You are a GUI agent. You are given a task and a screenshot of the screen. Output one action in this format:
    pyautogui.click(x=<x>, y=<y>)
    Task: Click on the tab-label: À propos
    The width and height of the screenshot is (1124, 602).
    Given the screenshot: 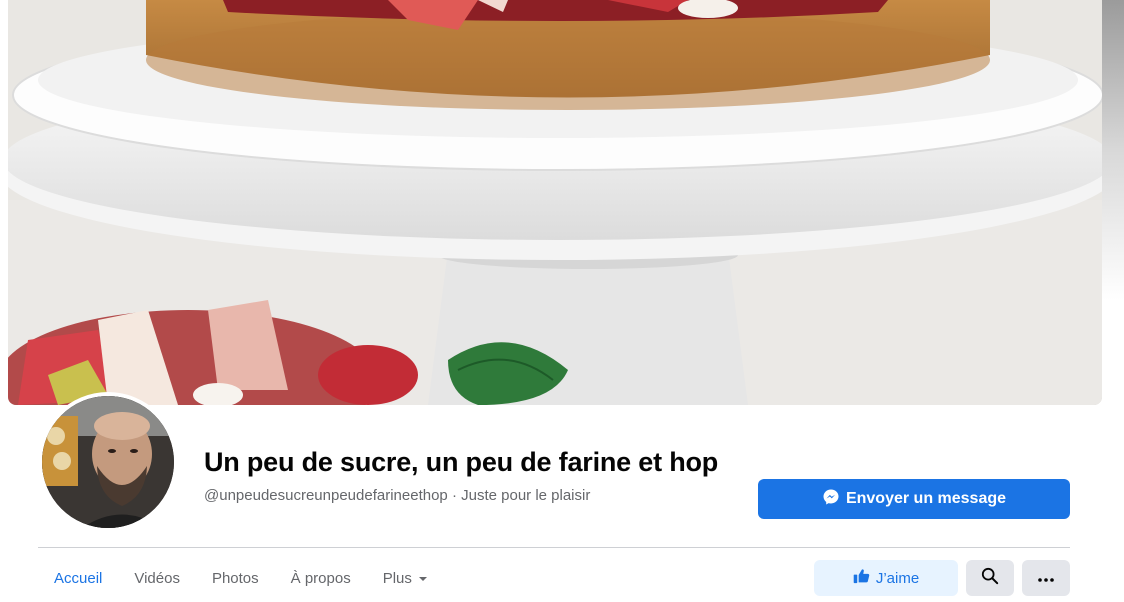 What is the action you would take?
    pyautogui.click(x=320, y=578)
    